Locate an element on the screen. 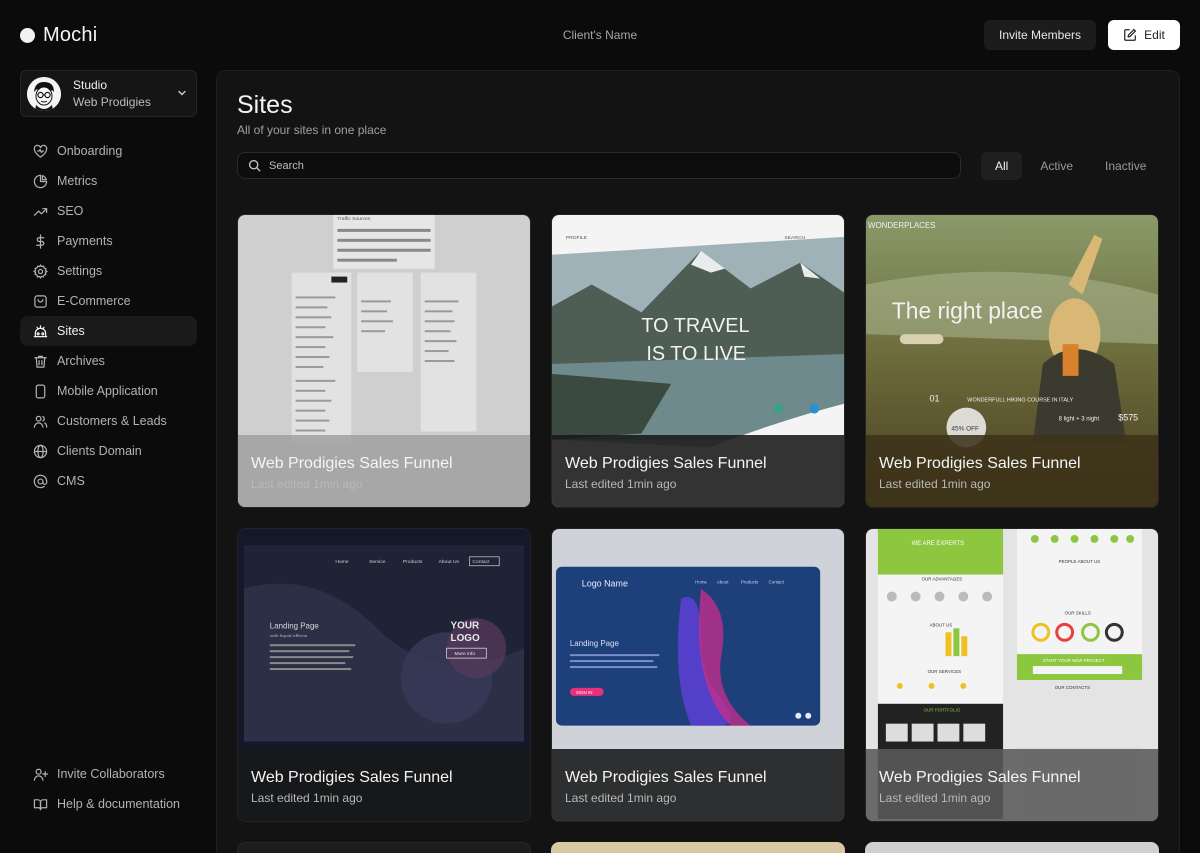 Image resolution: width=1200 pixels, height=853 pixels. sidebar-item-metrics: Metrics is located at coordinates (108, 181).